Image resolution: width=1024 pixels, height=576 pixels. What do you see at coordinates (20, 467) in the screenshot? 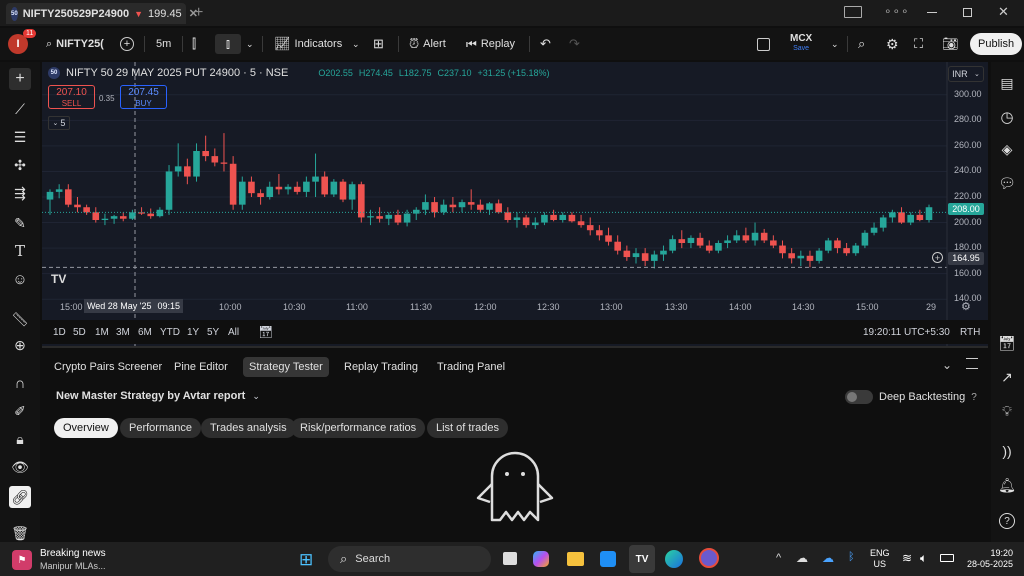
I see `visibility-eye-icon: 👁︎` at bounding box center [20, 467].